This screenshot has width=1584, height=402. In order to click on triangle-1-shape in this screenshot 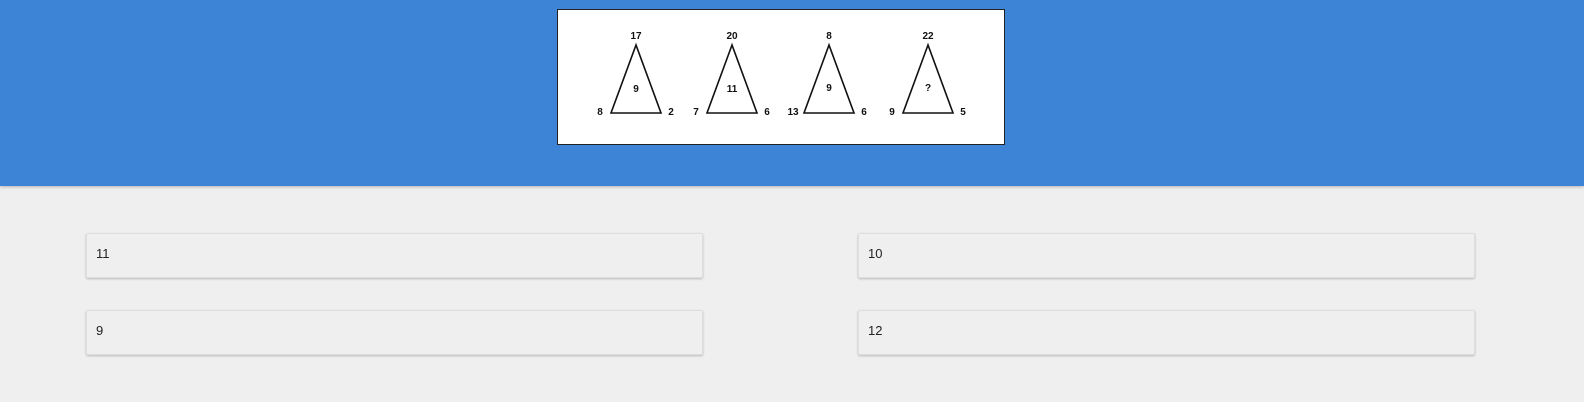, I will do `click(636, 78)`.